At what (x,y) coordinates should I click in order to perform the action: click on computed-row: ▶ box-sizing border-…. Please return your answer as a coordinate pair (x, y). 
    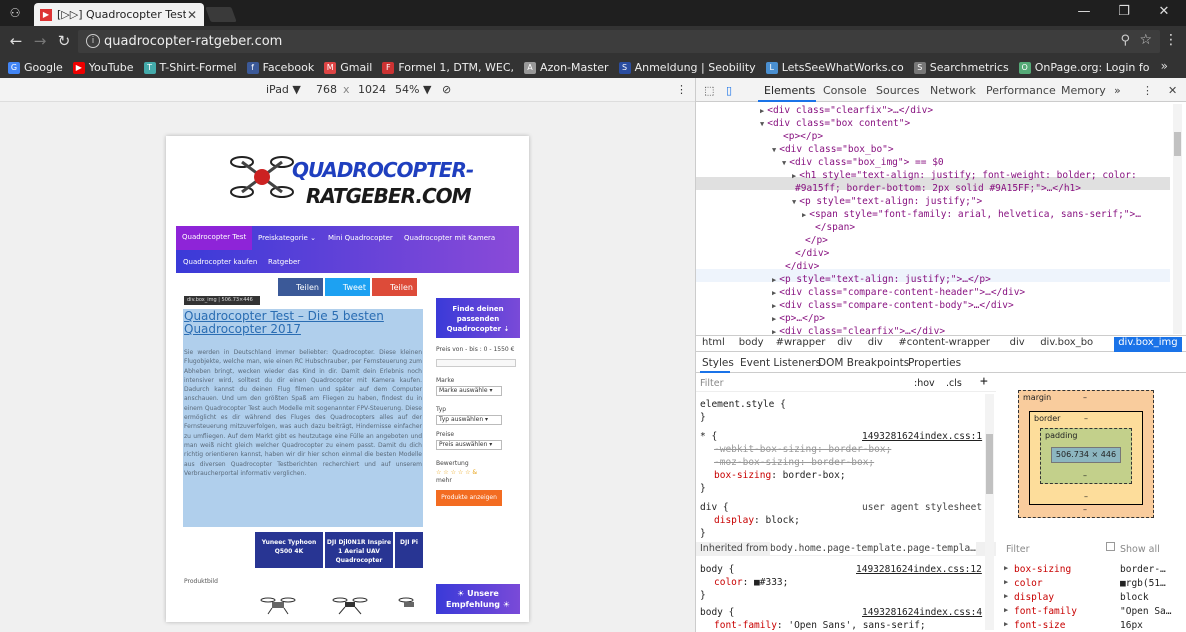
    Looking at the image, I should click on (1094, 571).